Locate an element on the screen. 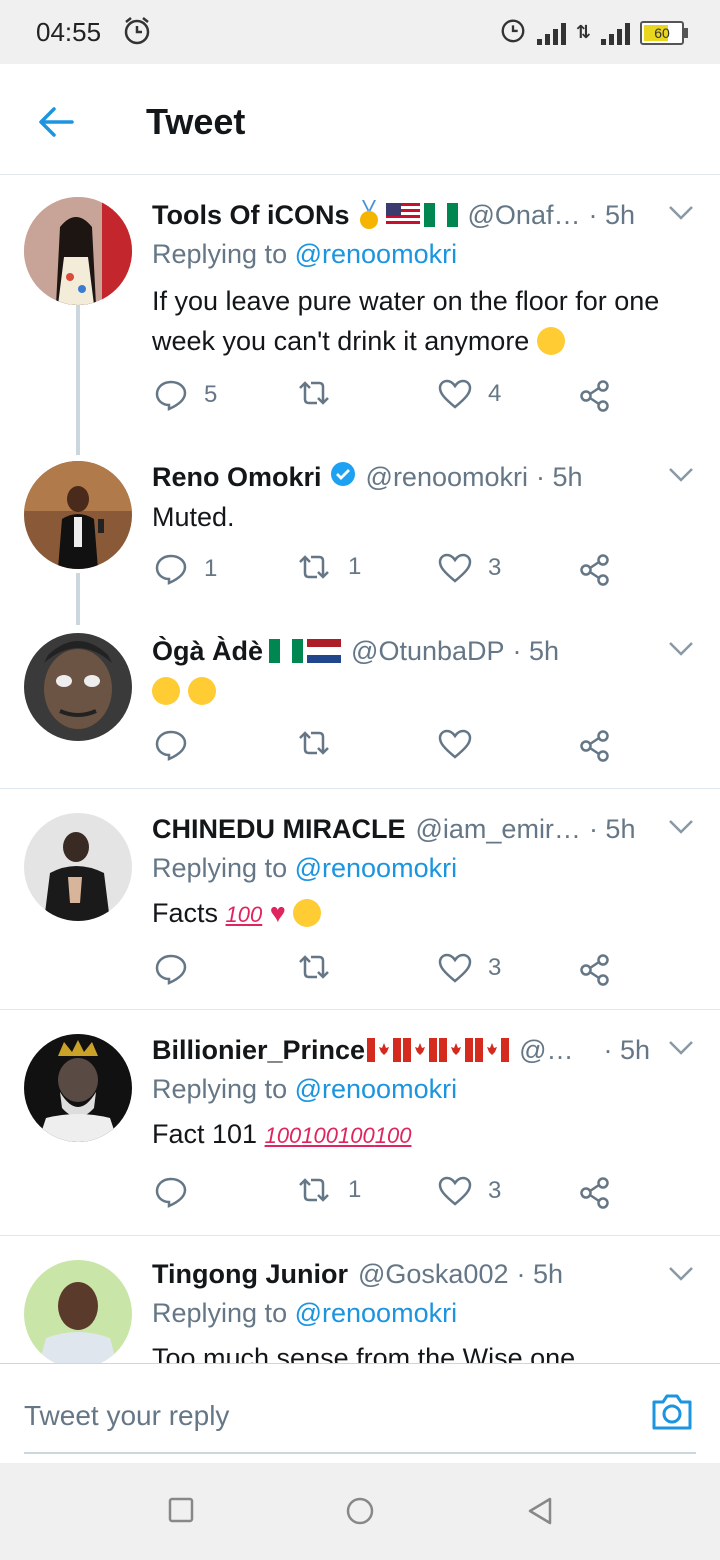 The image size is (720, 1560). verified-badge-icon is located at coordinates (343, 477).